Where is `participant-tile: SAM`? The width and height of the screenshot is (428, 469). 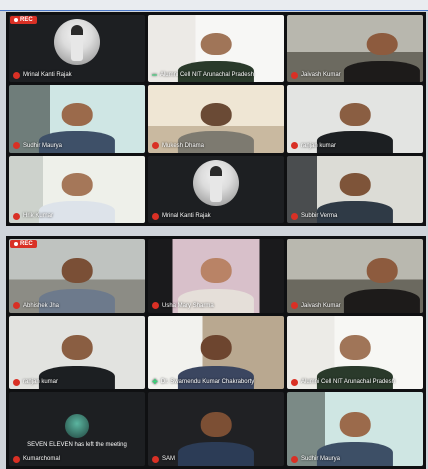 participant-tile: SAM is located at coordinates (216, 429).